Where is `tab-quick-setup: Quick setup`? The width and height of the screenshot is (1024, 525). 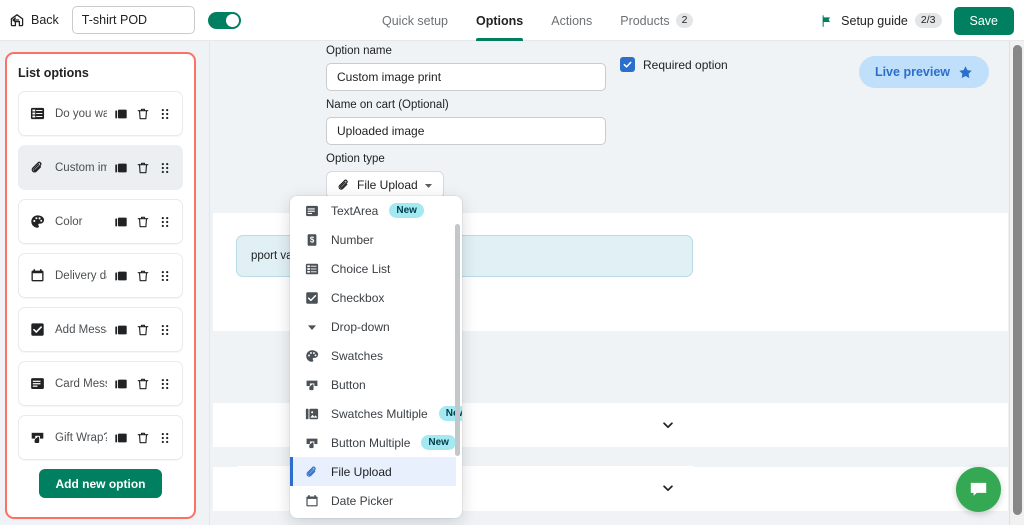 tab-quick-setup: Quick setup is located at coordinates (415, 20).